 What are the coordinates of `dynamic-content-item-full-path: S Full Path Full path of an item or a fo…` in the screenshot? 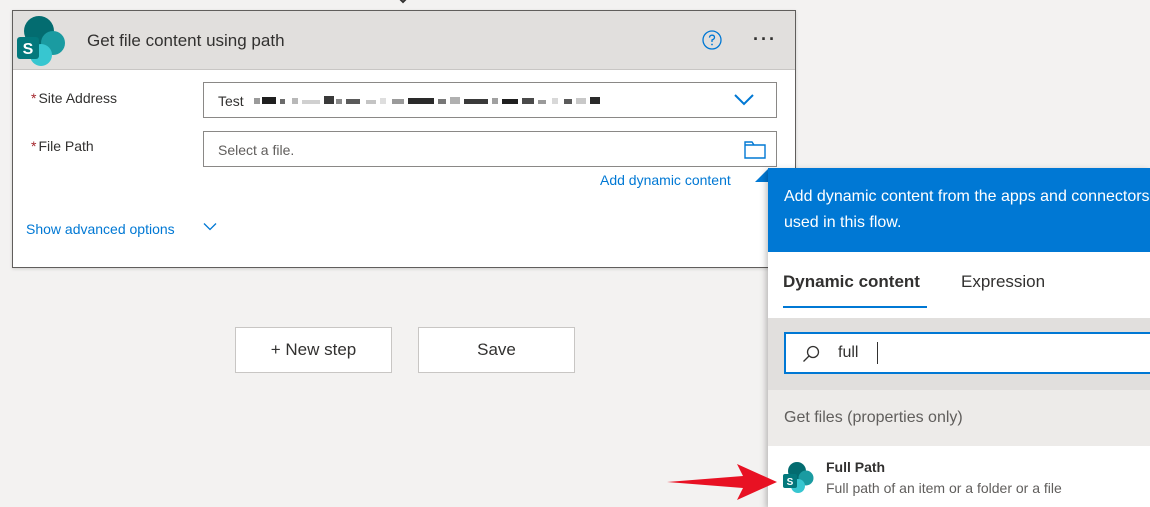 It's located at (959, 476).